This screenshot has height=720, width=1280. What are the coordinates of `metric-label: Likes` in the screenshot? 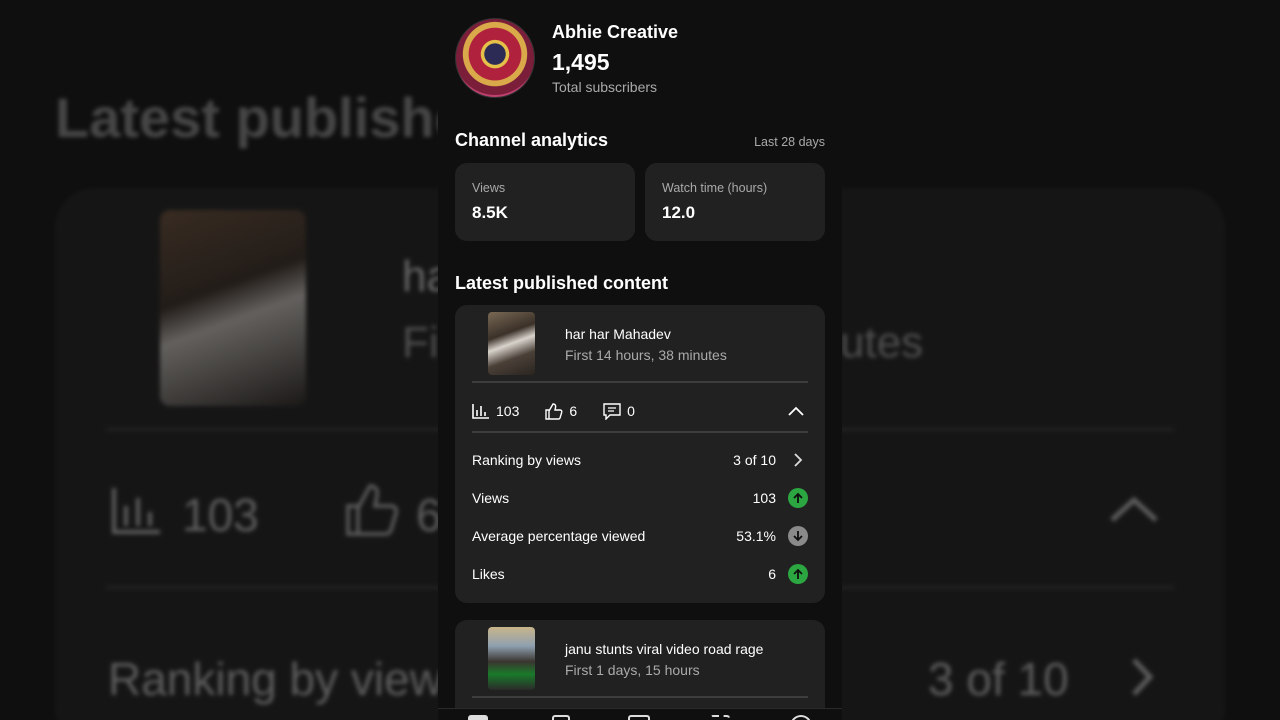 It's located at (488, 574).